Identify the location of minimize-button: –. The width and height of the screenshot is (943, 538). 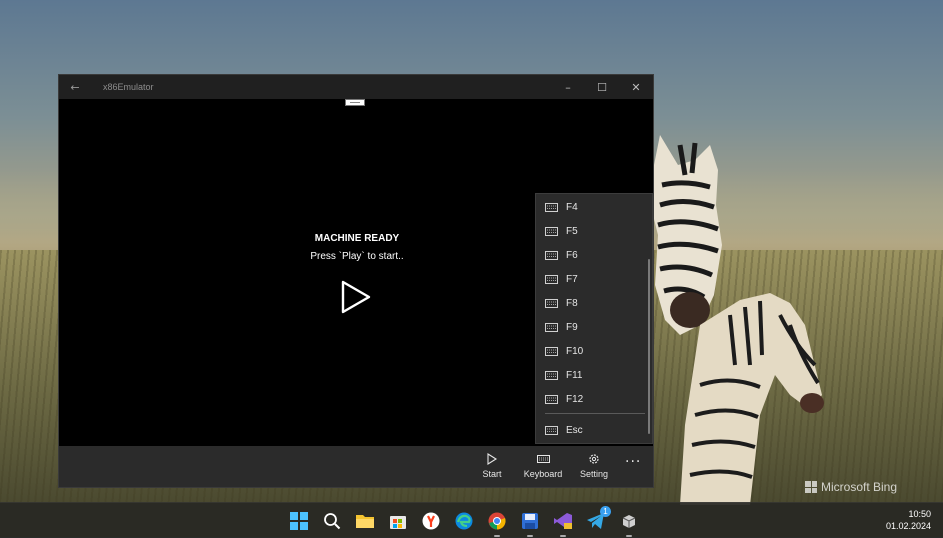
(568, 87).